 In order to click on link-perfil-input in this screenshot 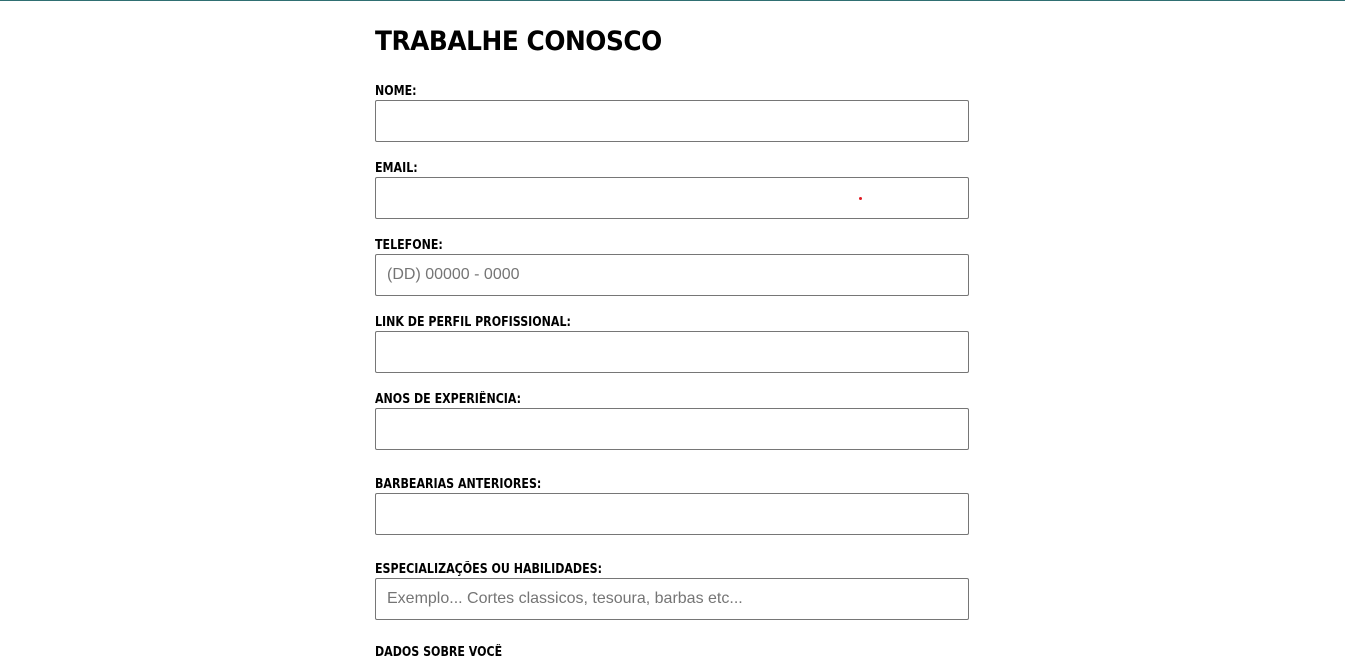, I will do `click(672, 352)`.